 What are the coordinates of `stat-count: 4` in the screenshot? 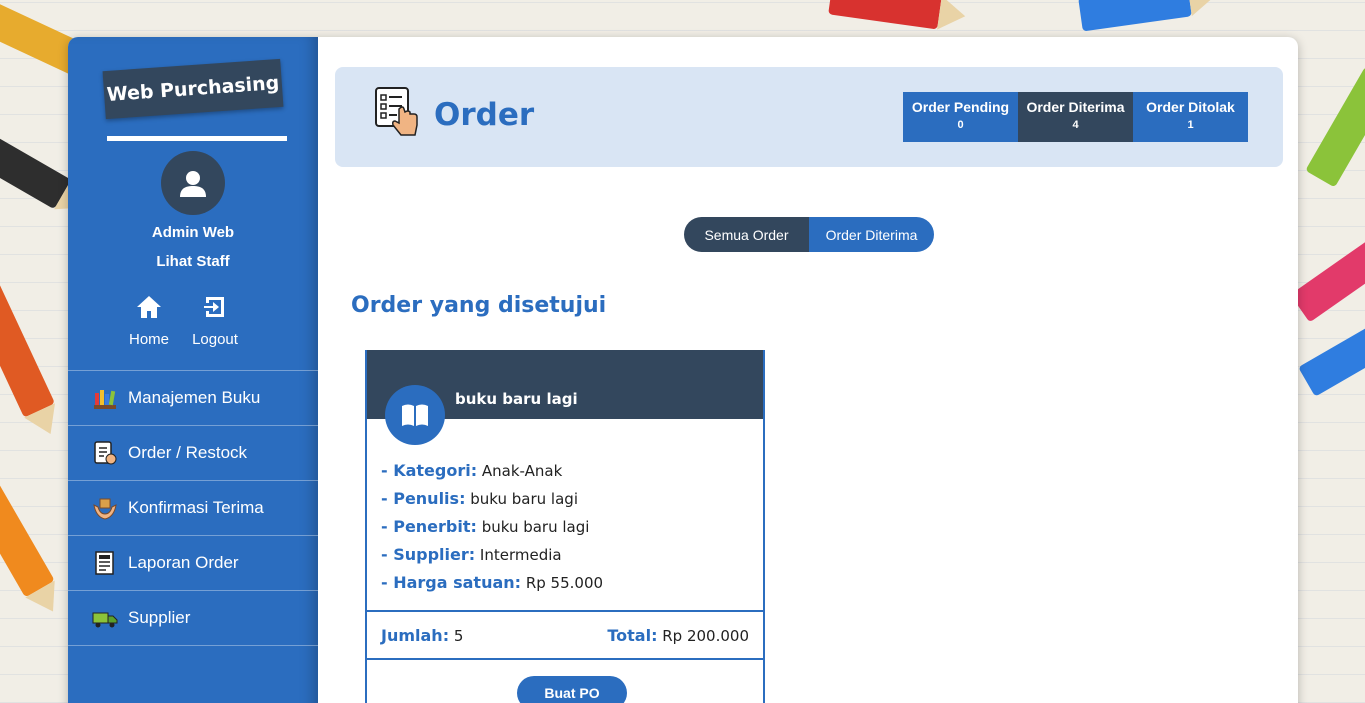 It's located at (1075, 125).